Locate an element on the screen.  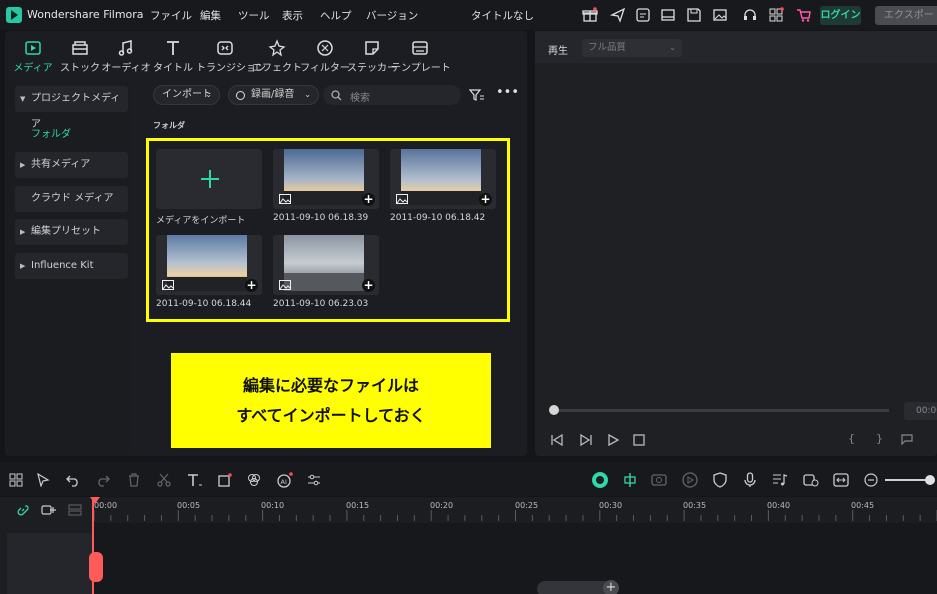
adjust-icon is located at coordinates (314, 480).